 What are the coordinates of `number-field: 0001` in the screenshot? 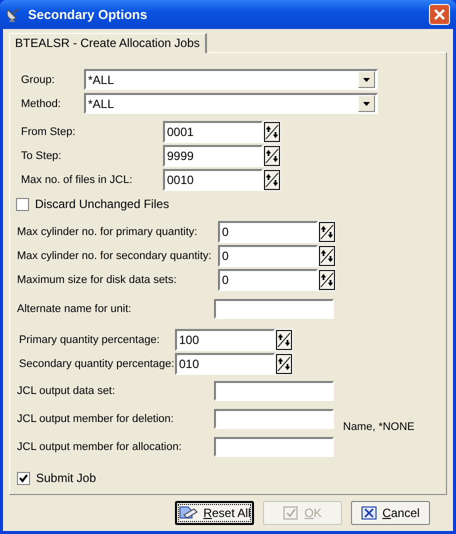 It's located at (213, 132).